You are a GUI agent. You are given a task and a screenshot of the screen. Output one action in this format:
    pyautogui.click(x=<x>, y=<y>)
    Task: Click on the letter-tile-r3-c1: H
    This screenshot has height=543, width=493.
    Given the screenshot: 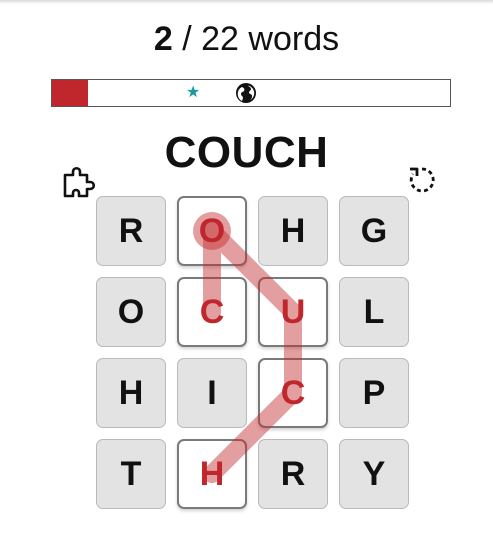 What is the action you would take?
    pyautogui.click(x=212, y=474)
    